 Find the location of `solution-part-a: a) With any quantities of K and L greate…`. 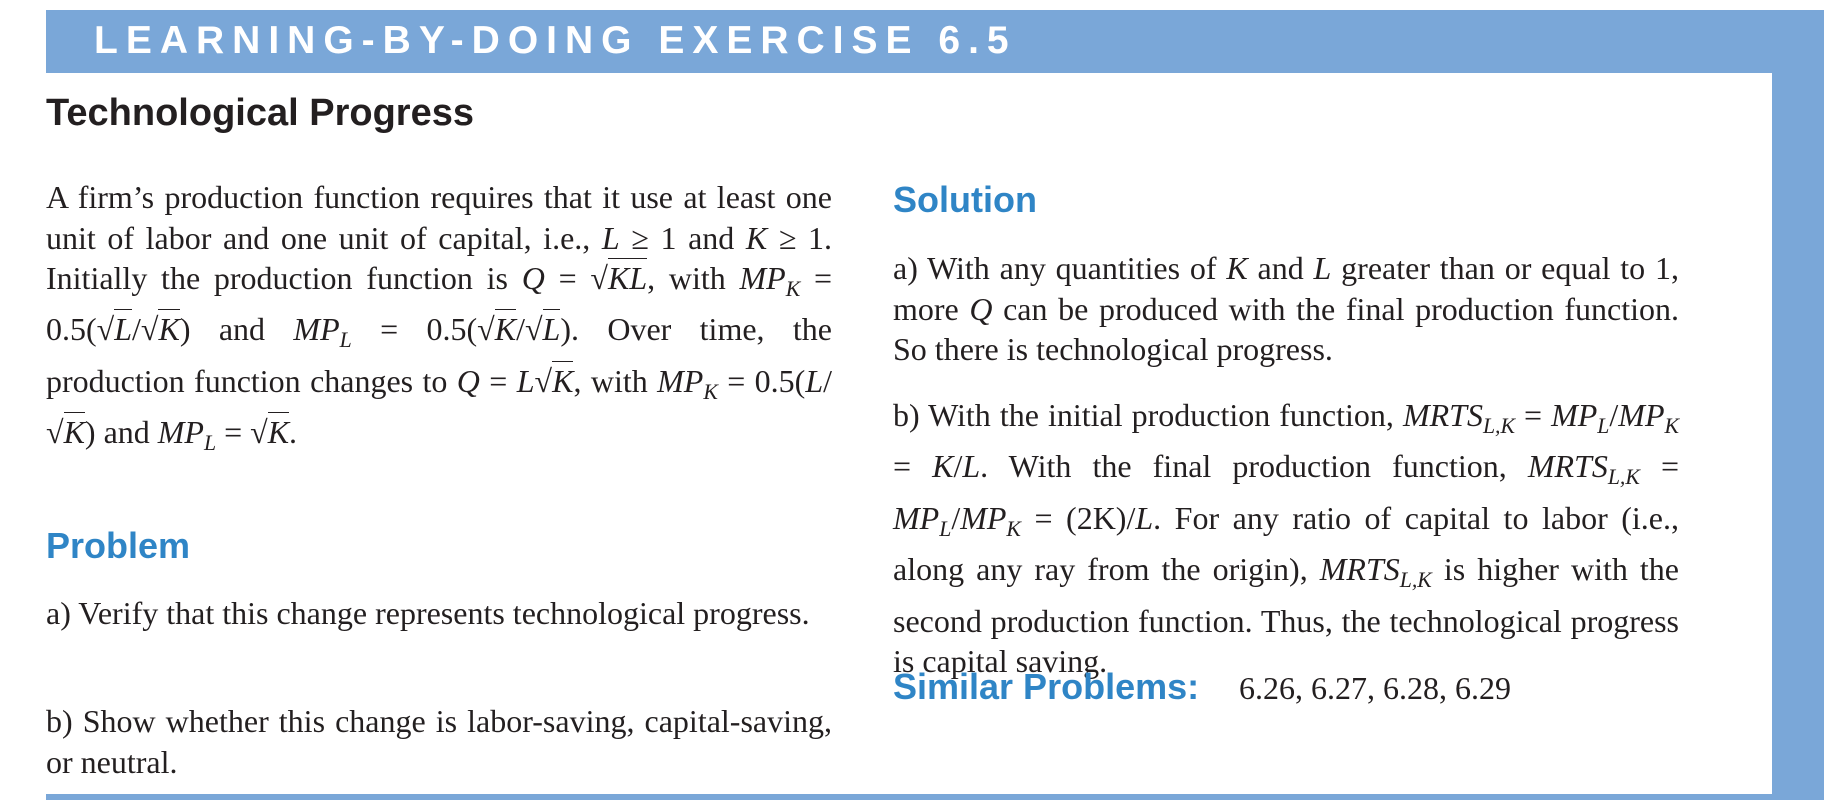

solution-part-a: a) With any quantities of K and L greate… is located at coordinates (1286, 308).